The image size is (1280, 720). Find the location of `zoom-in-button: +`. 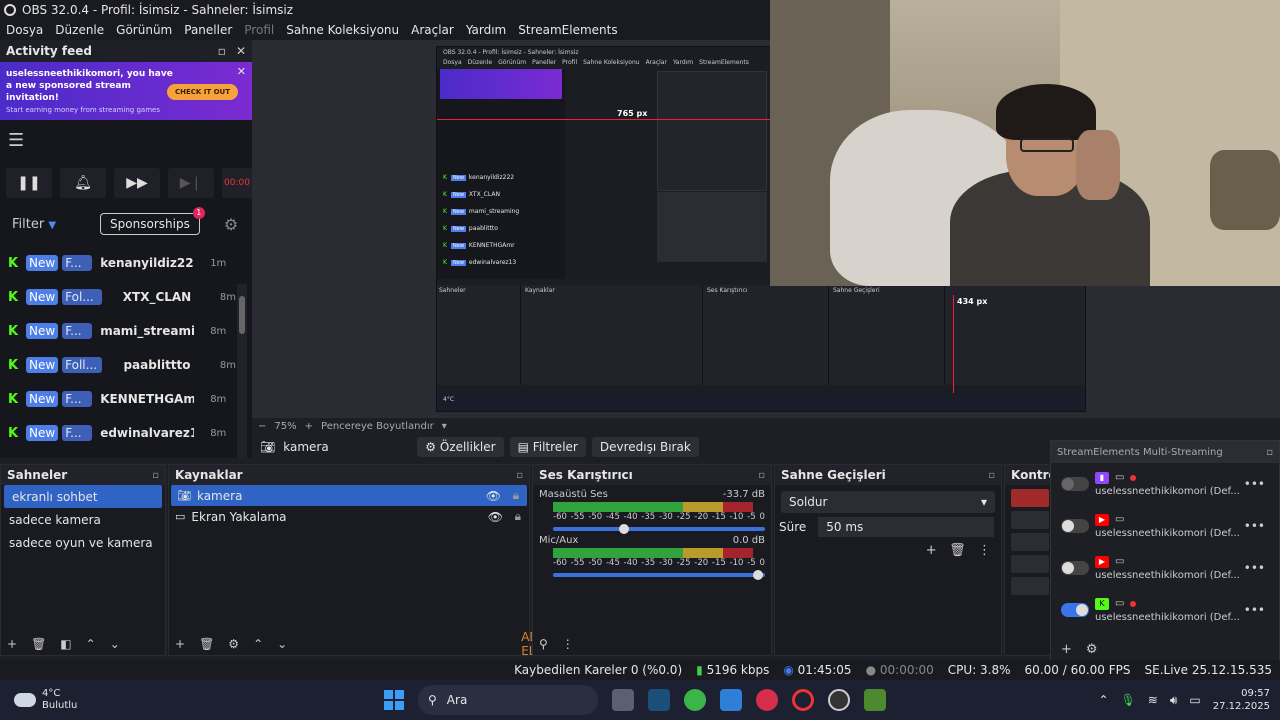

zoom-in-button: + is located at coordinates (309, 426).